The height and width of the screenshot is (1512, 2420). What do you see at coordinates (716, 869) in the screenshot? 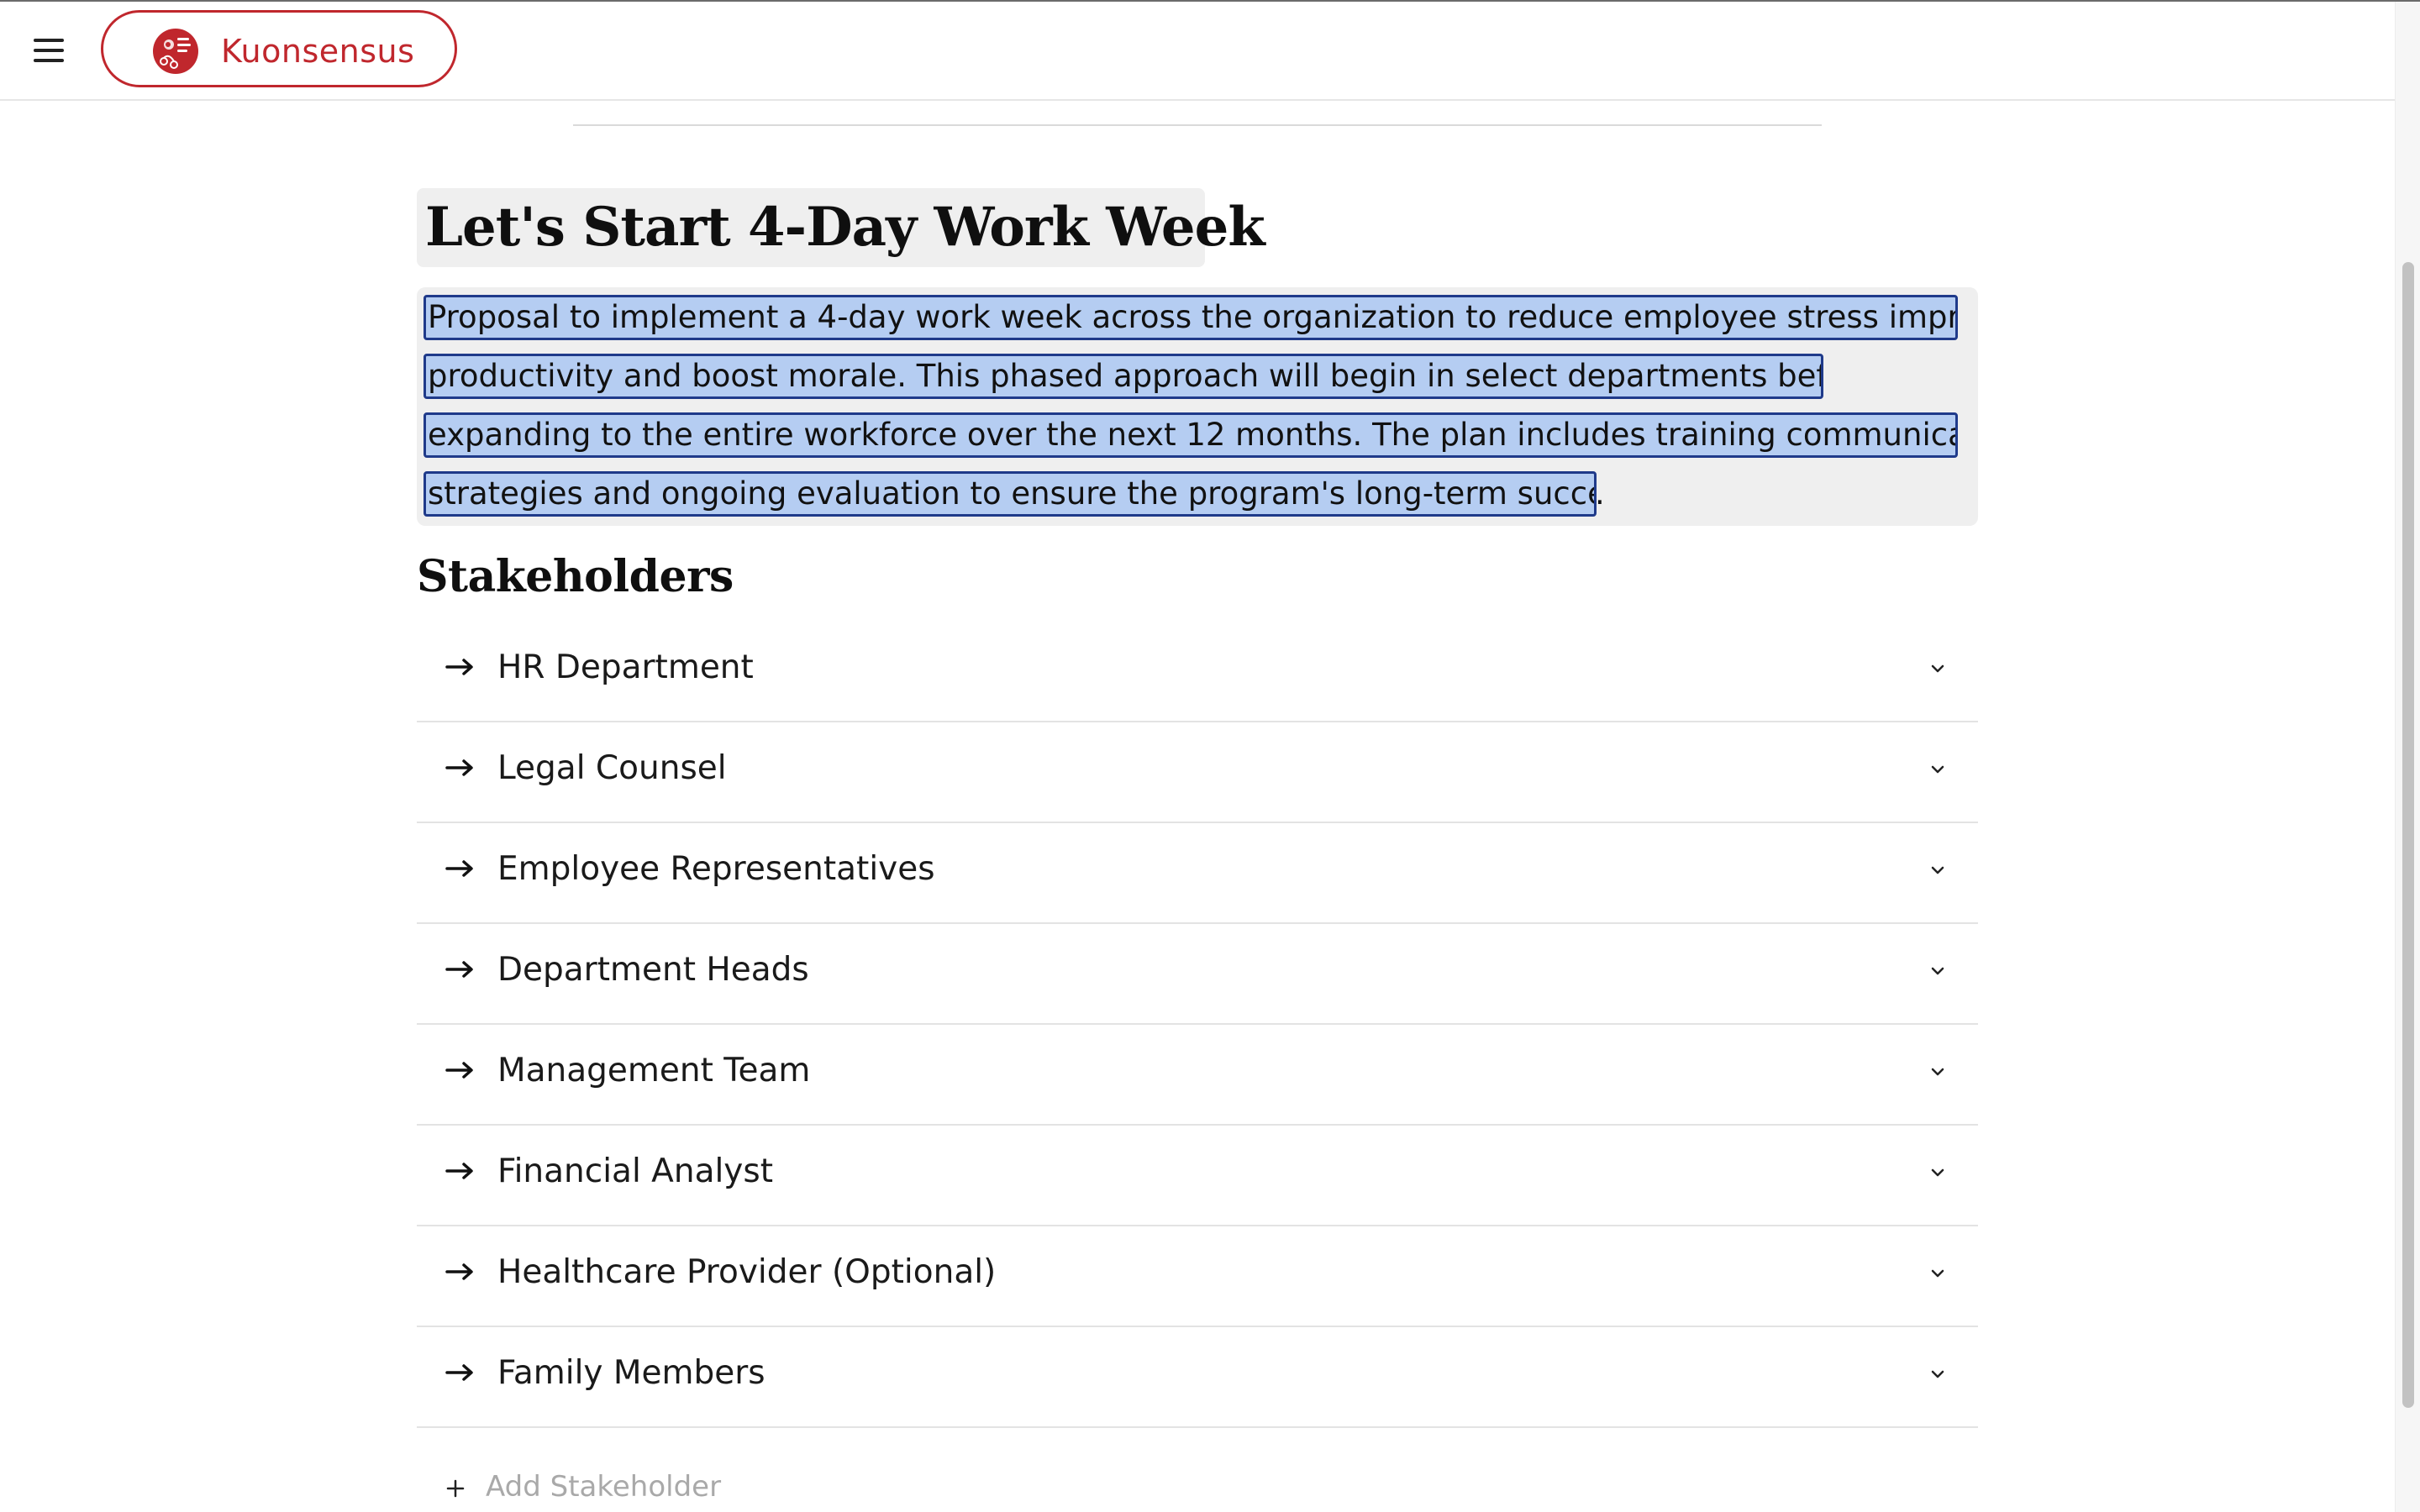
I see `stakeholder-label: Employee Representatives` at bounding box center [716, 869].